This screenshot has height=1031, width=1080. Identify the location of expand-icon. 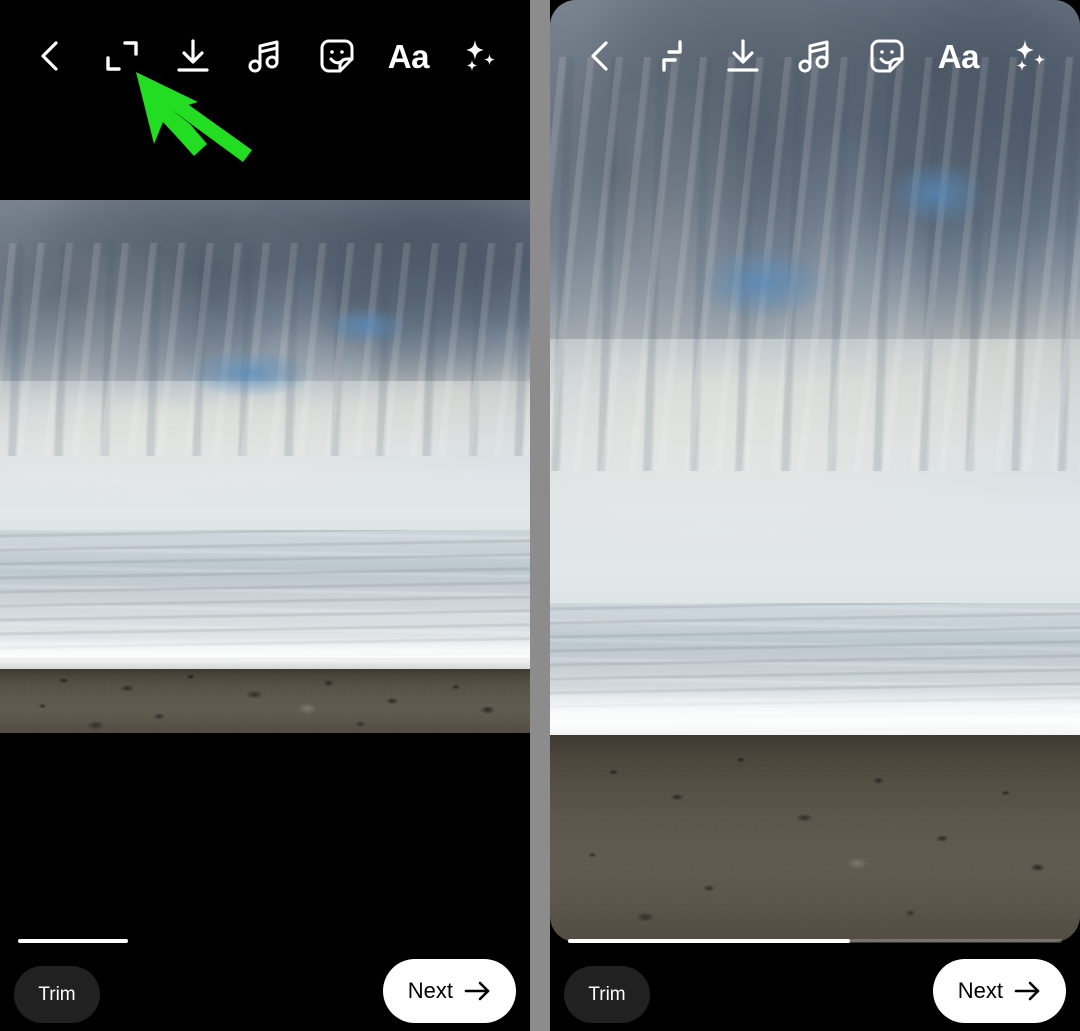
(122, 56).